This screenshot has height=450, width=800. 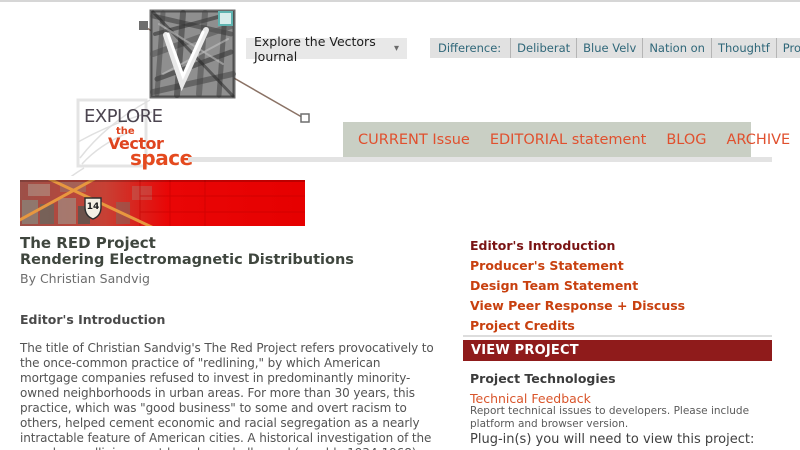 I want to click on sidebar-link-editors-introduction: Editor's Introduction, so click(x=542, y=245).